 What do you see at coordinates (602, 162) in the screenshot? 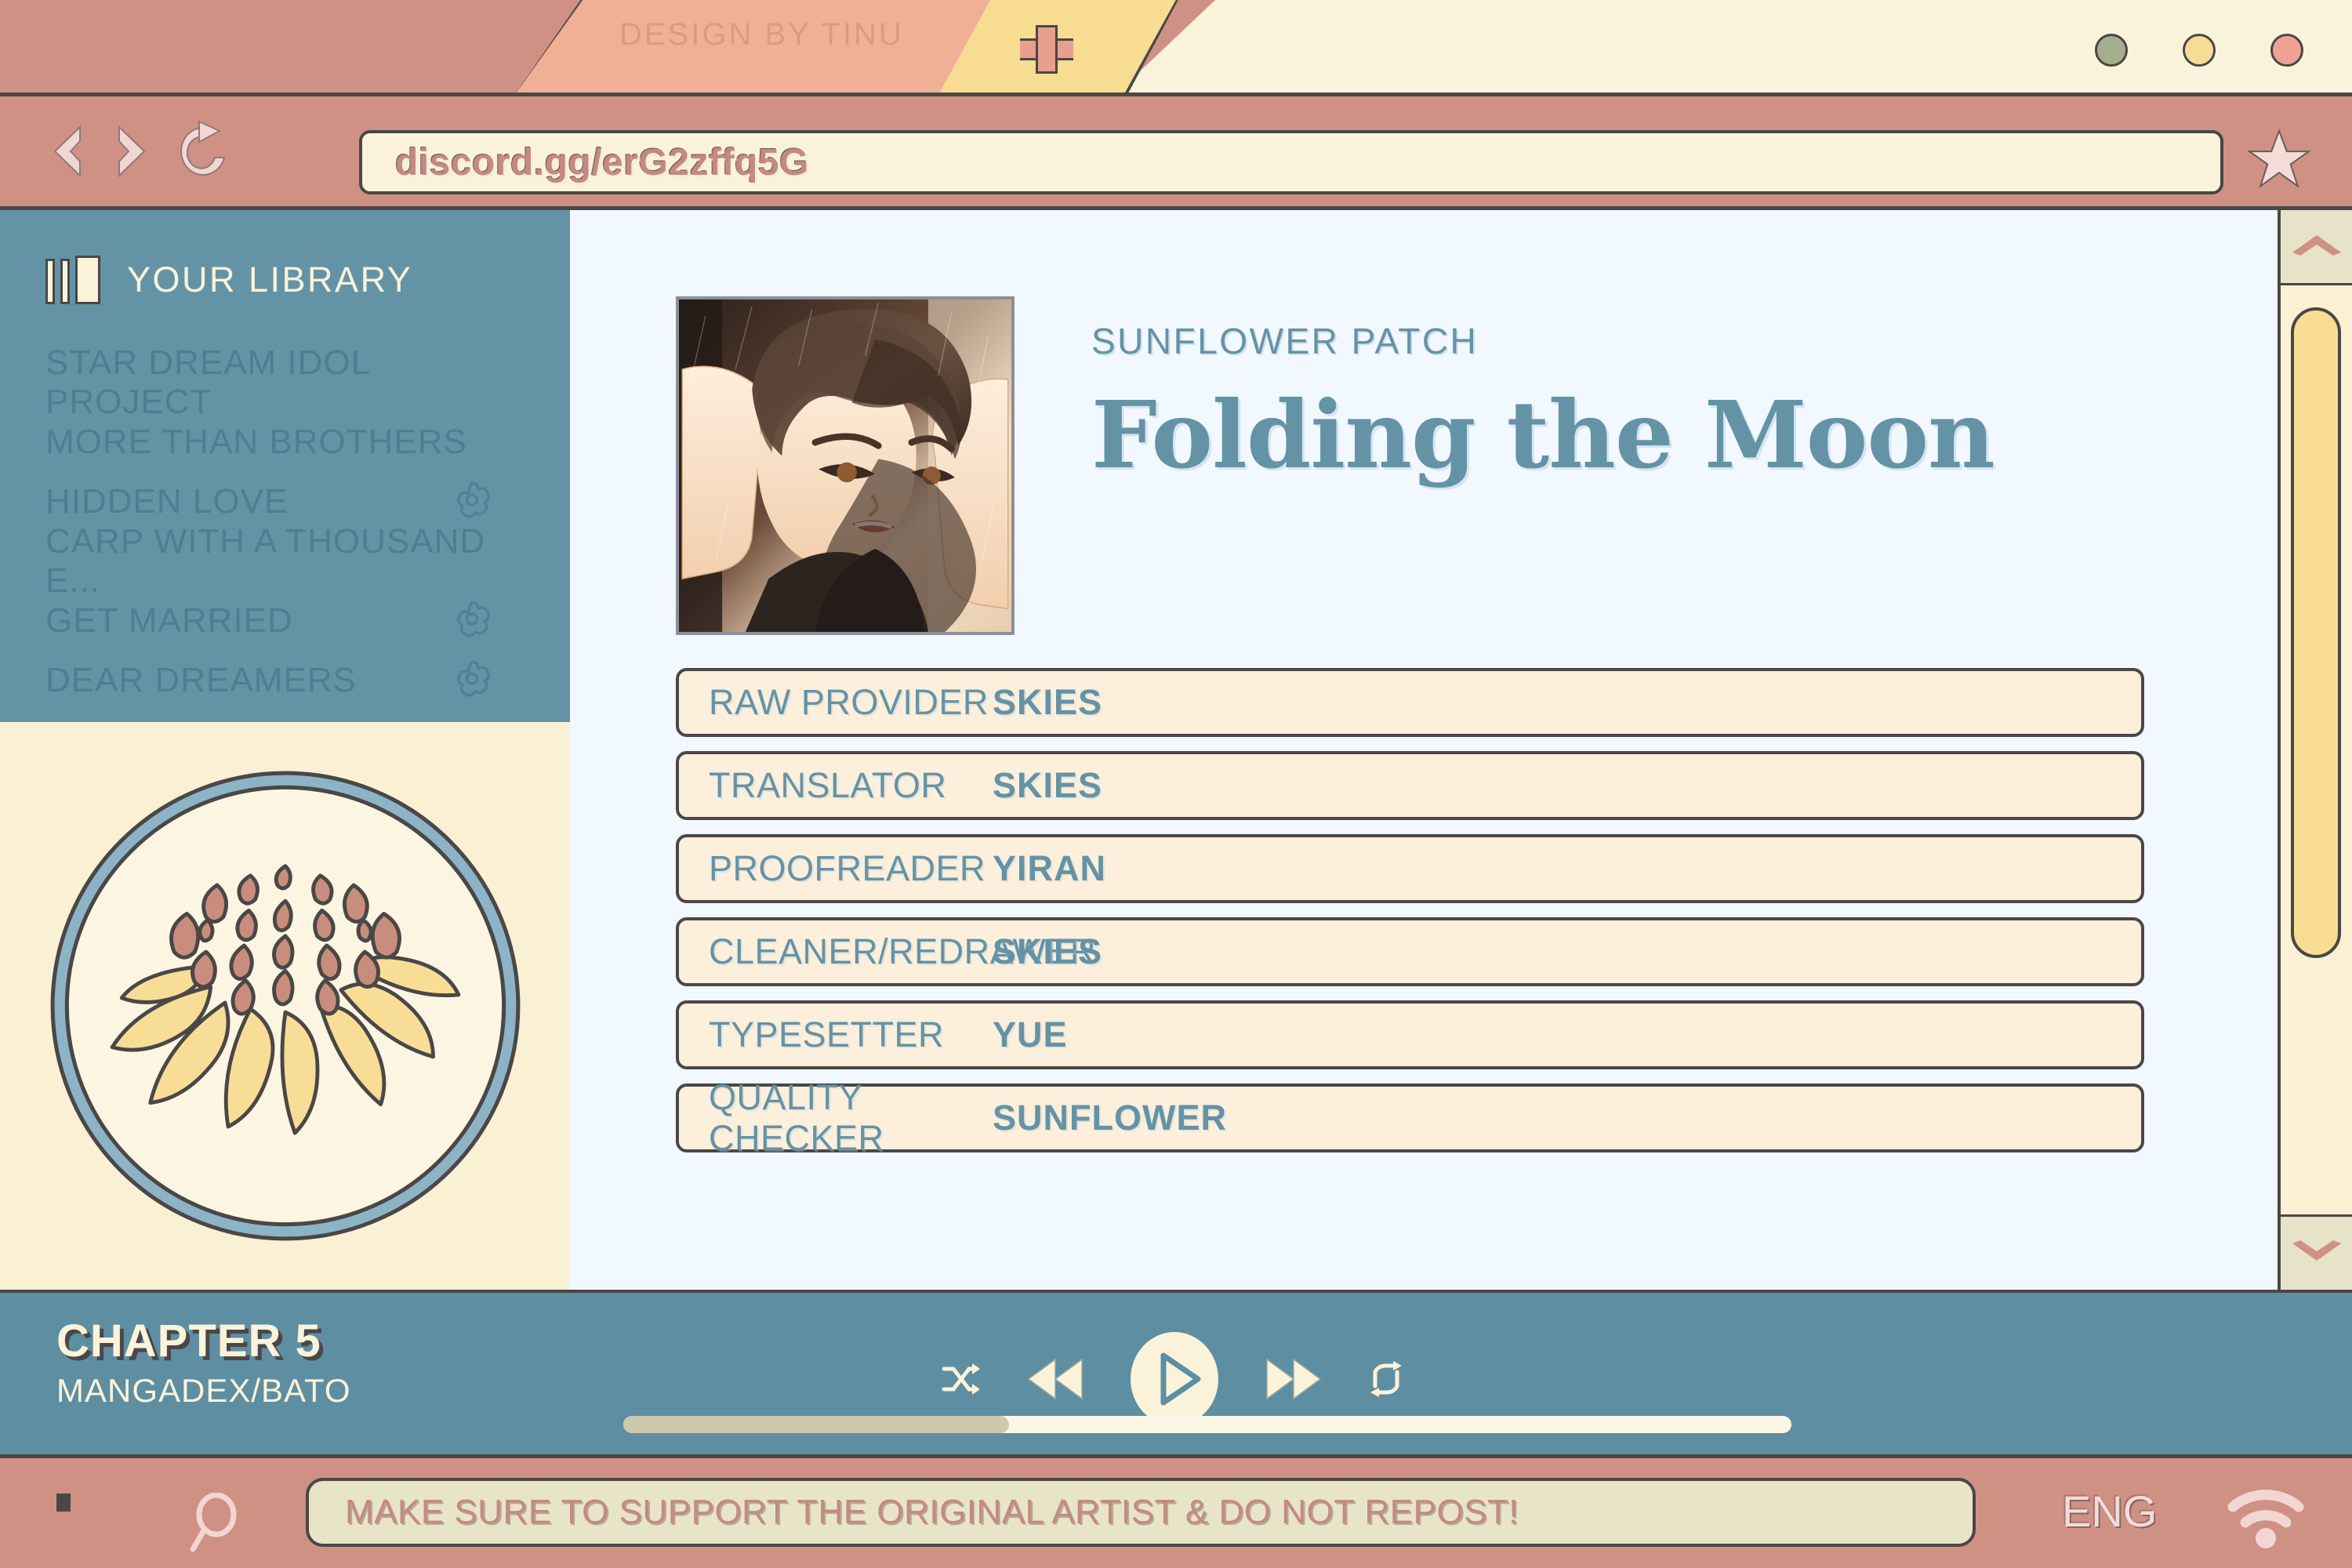
I see `url-text: discord.gg/erG2zffq5G` at bounding box center [602, 162].